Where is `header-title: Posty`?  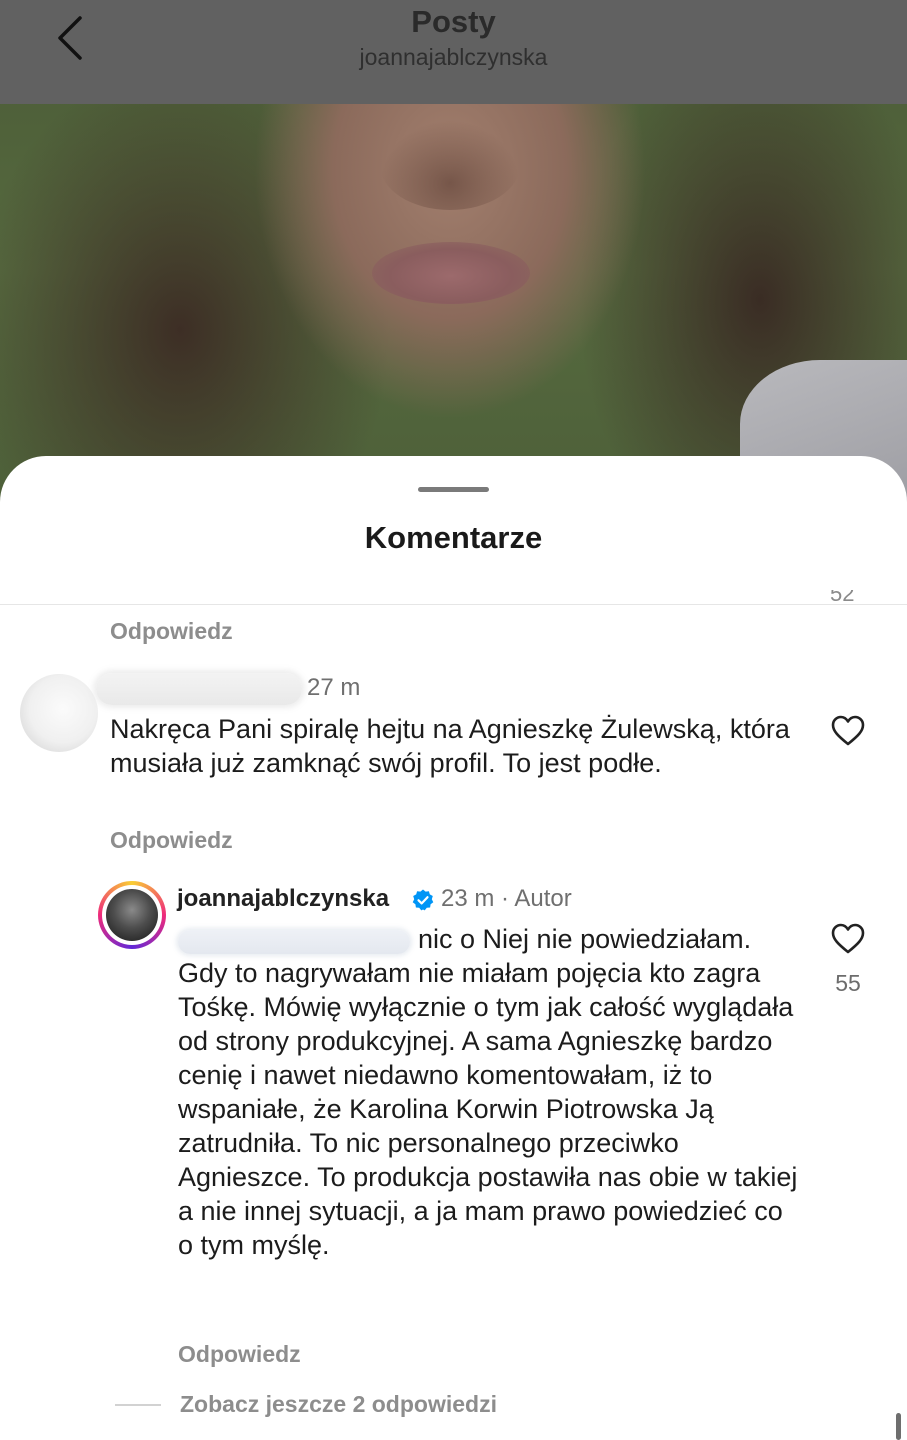 header-title: Posty is located at coordinates (453, 21).